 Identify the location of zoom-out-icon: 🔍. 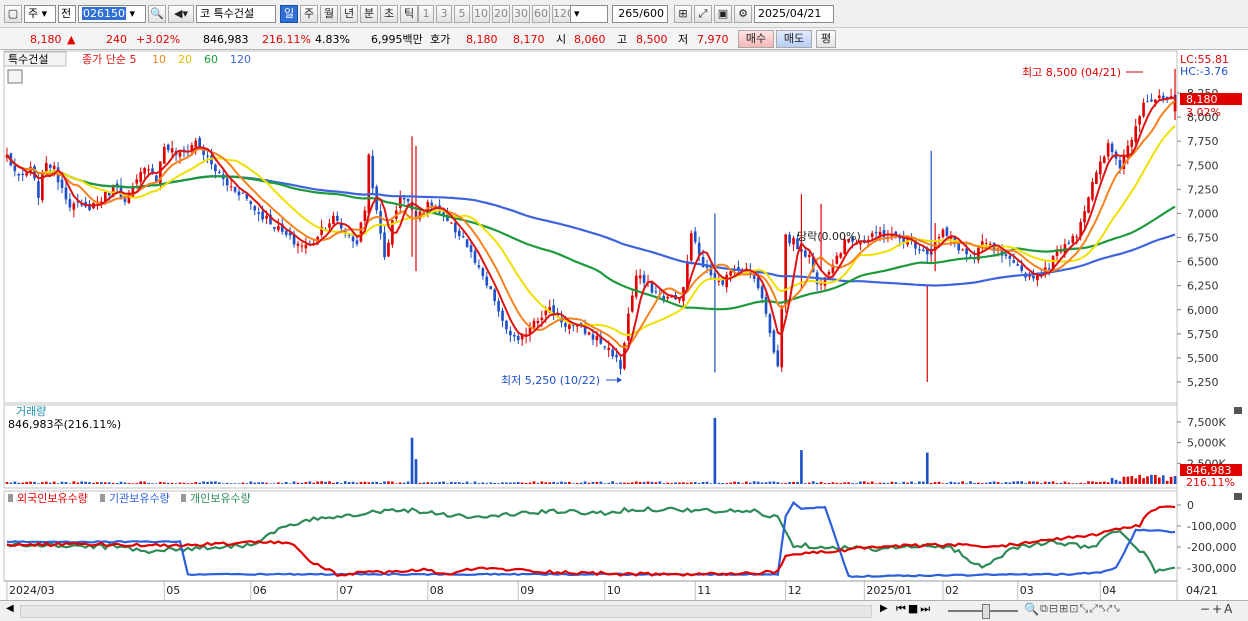
(1031, 609).